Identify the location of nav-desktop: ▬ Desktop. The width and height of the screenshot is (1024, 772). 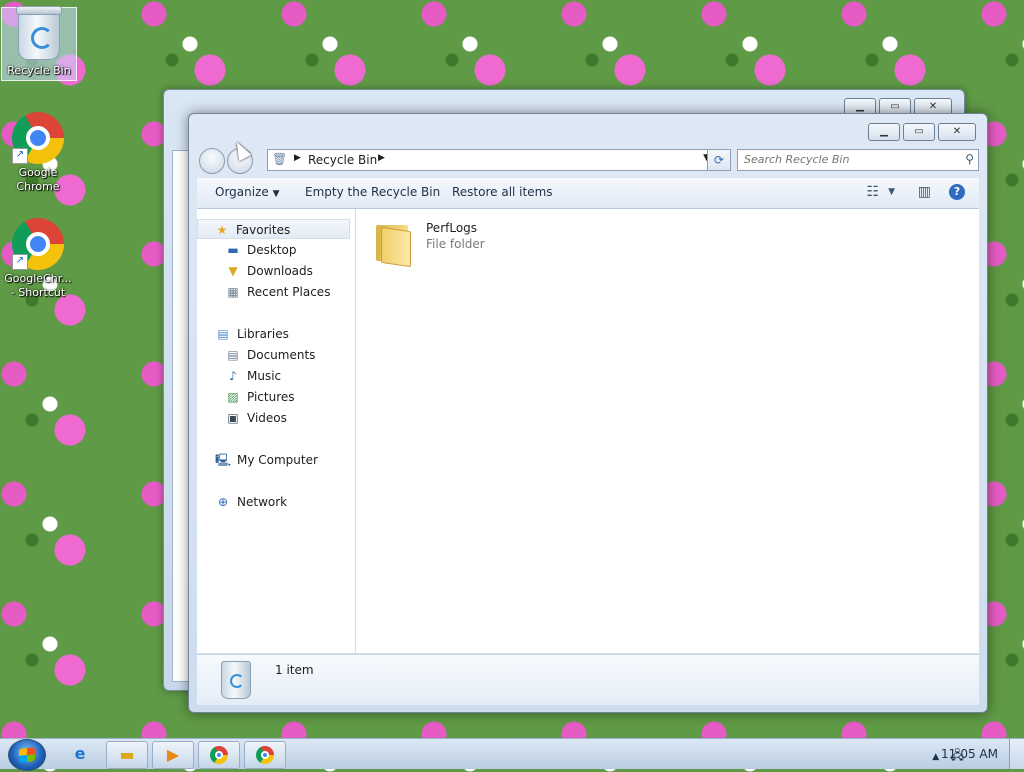
(260, 250).